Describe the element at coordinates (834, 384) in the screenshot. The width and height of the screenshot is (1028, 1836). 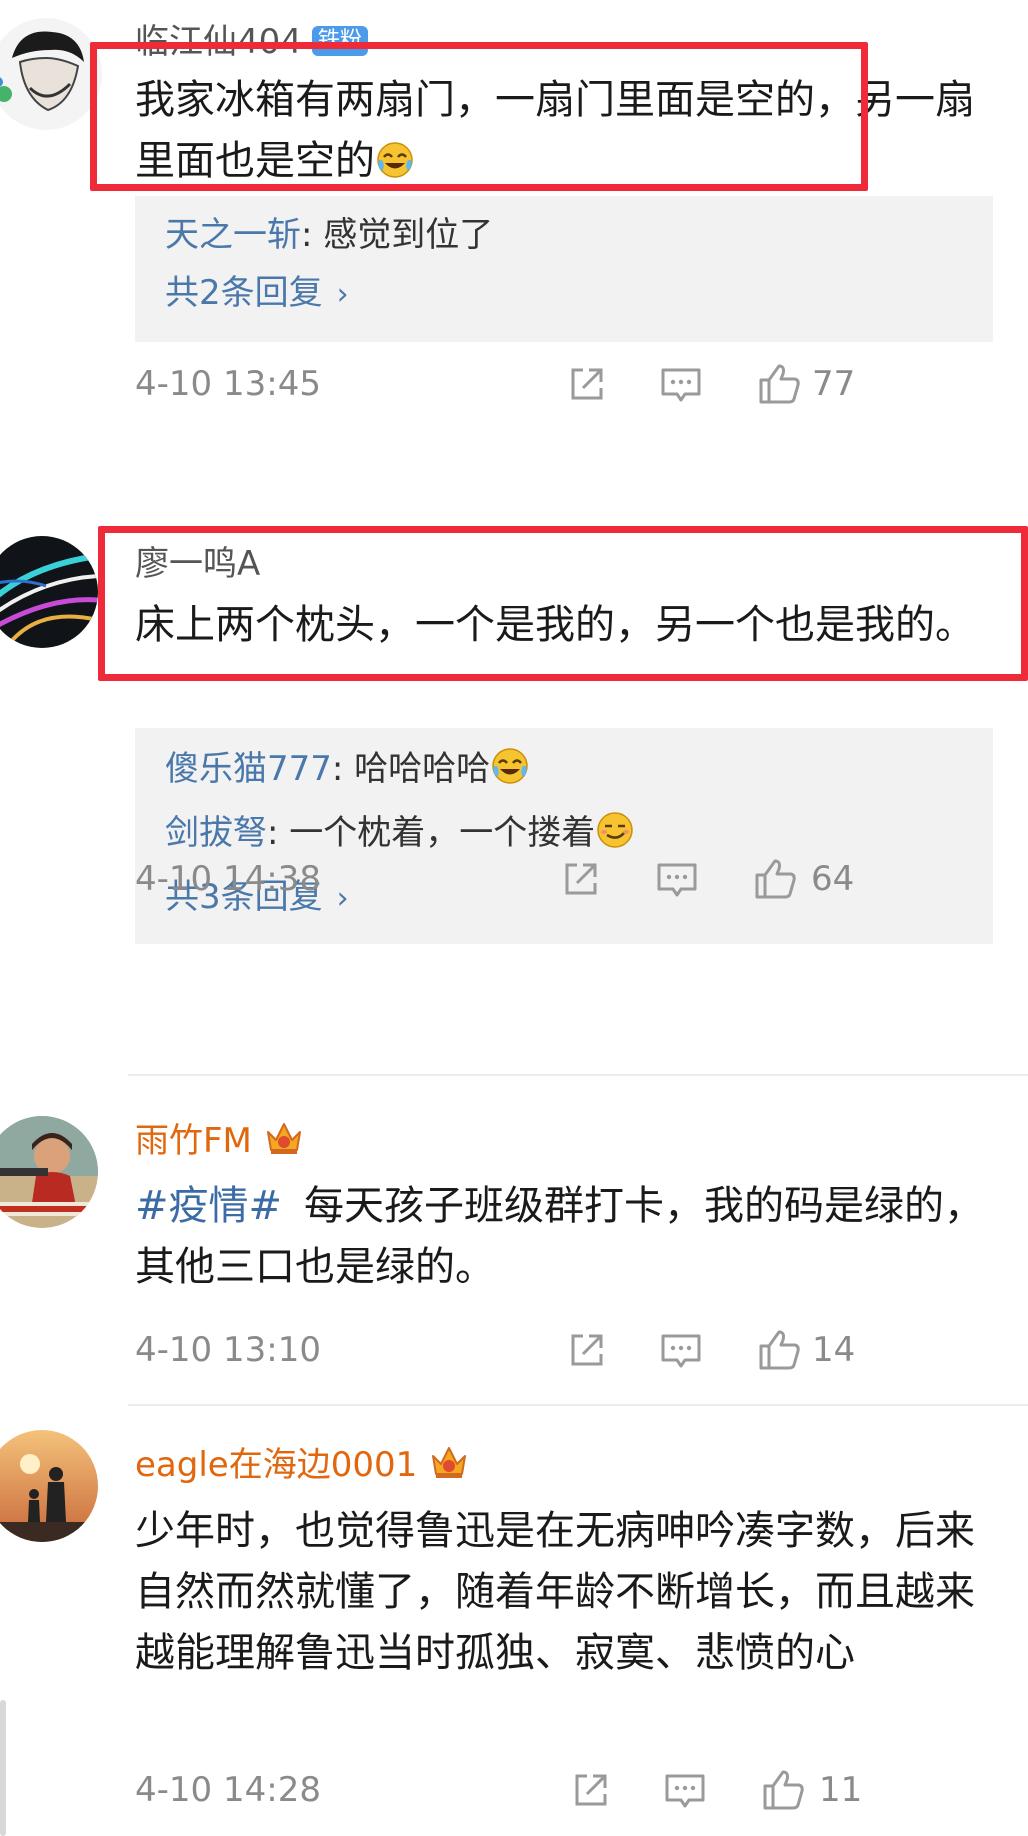
I see `like-count: 77` at that location.